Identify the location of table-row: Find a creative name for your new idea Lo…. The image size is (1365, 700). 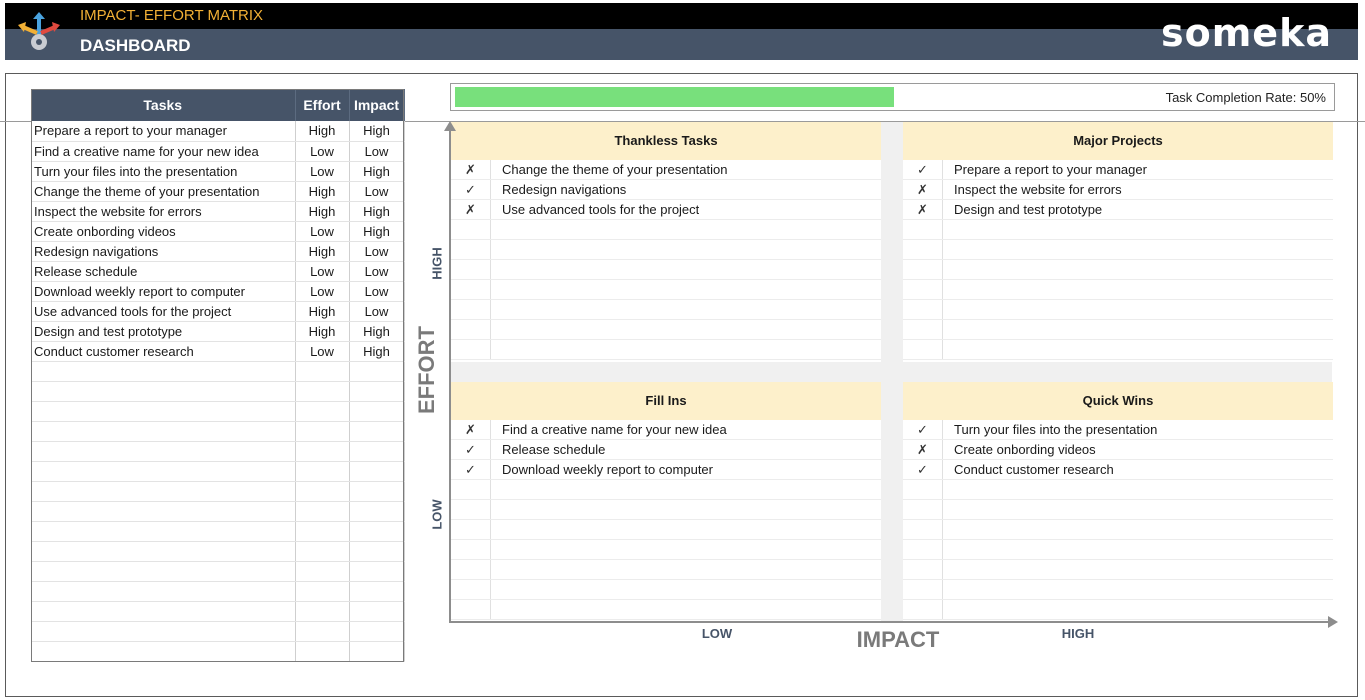
(218, 151).